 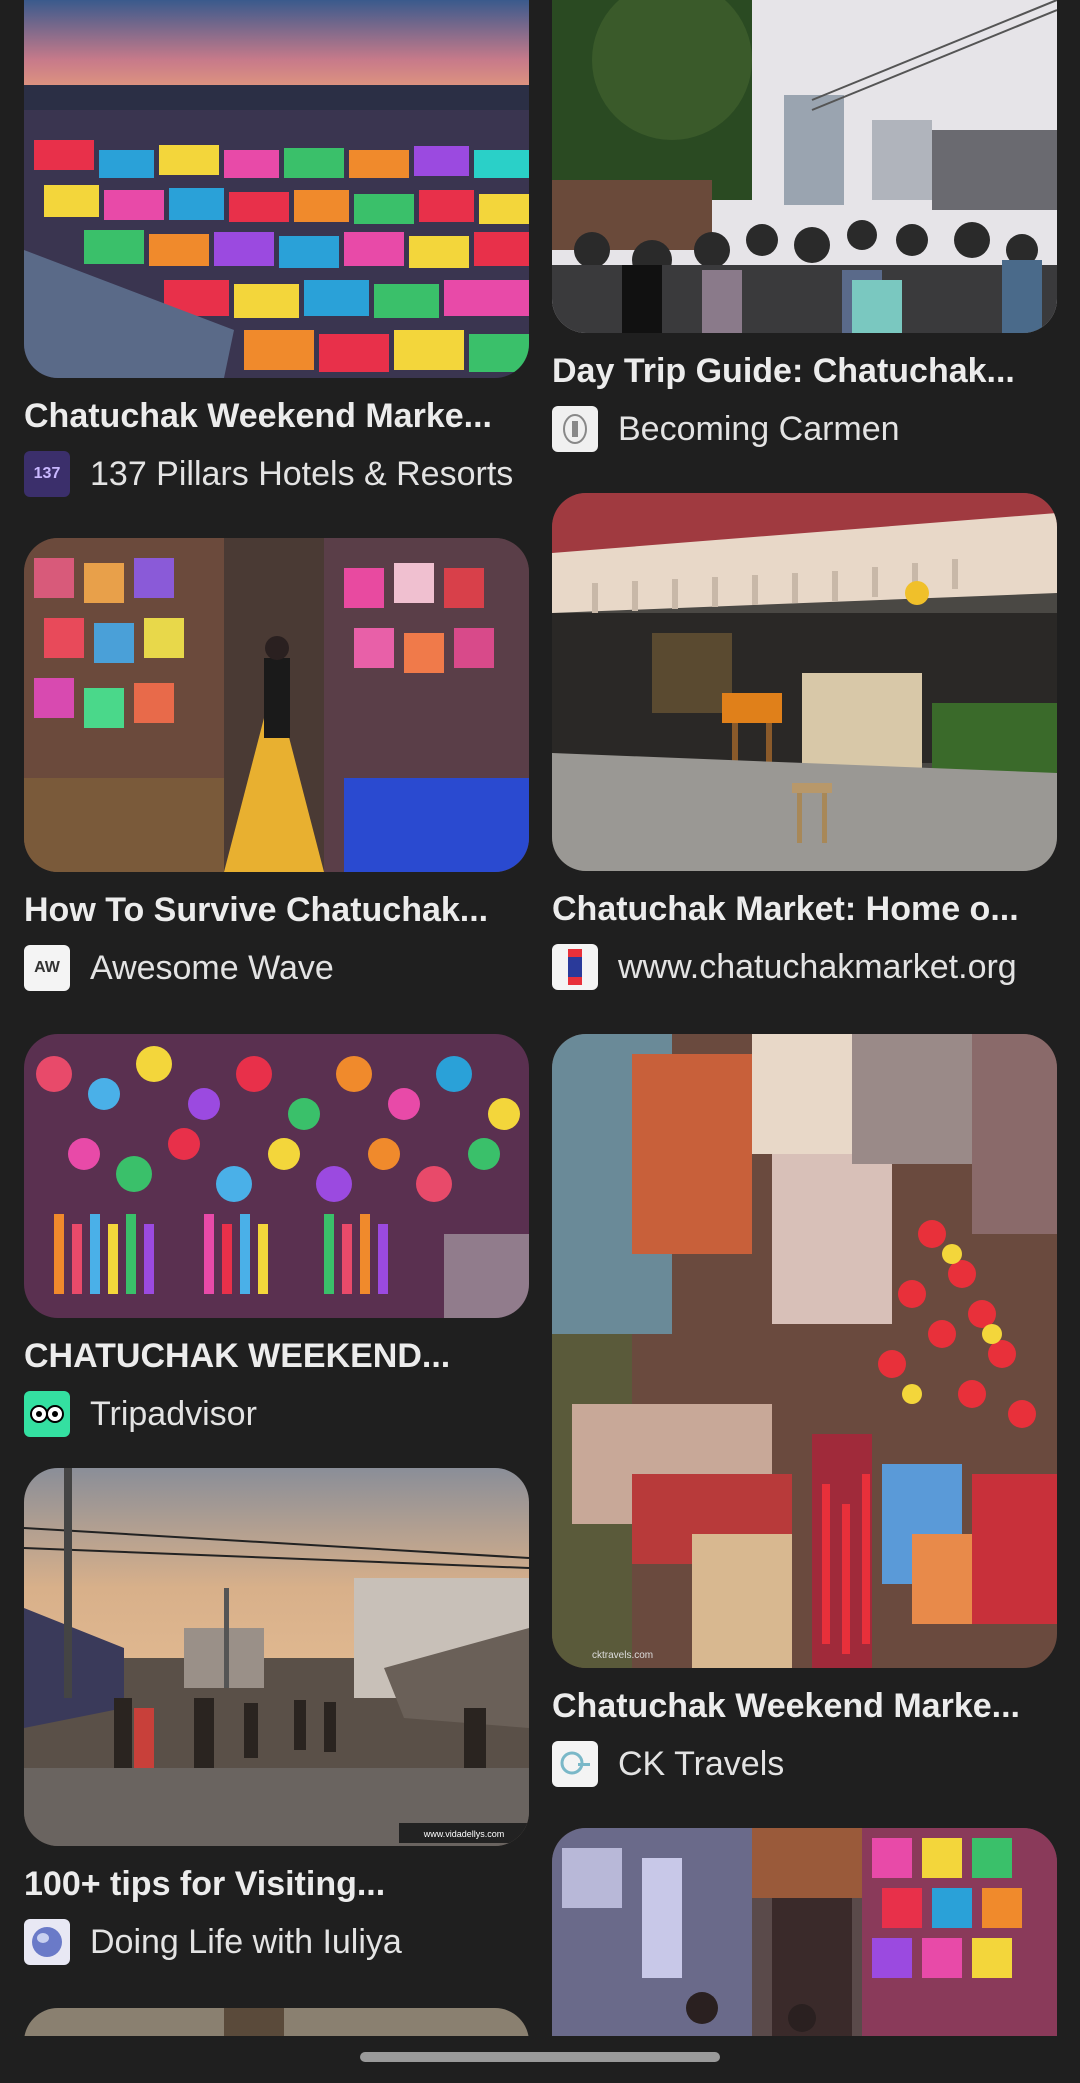 What do you see at coordinates (47, 1942) in the screenshot?
I see `globe-logo-icon` at bounding box center [47, 1942].